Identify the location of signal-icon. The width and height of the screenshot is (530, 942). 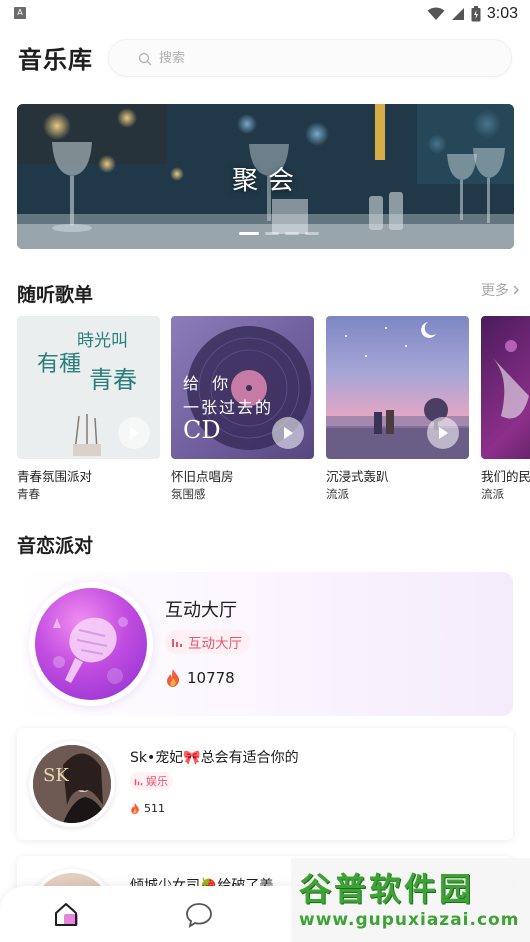
(457, 14).